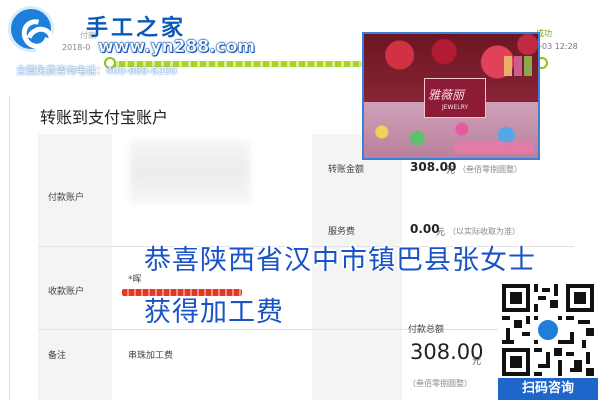 The height and width of the screenshot is (400, 600). Describe the element at coordinates (455, 107) in the screenshot. I see `photo-sub-text: JEWELRY` at that location.